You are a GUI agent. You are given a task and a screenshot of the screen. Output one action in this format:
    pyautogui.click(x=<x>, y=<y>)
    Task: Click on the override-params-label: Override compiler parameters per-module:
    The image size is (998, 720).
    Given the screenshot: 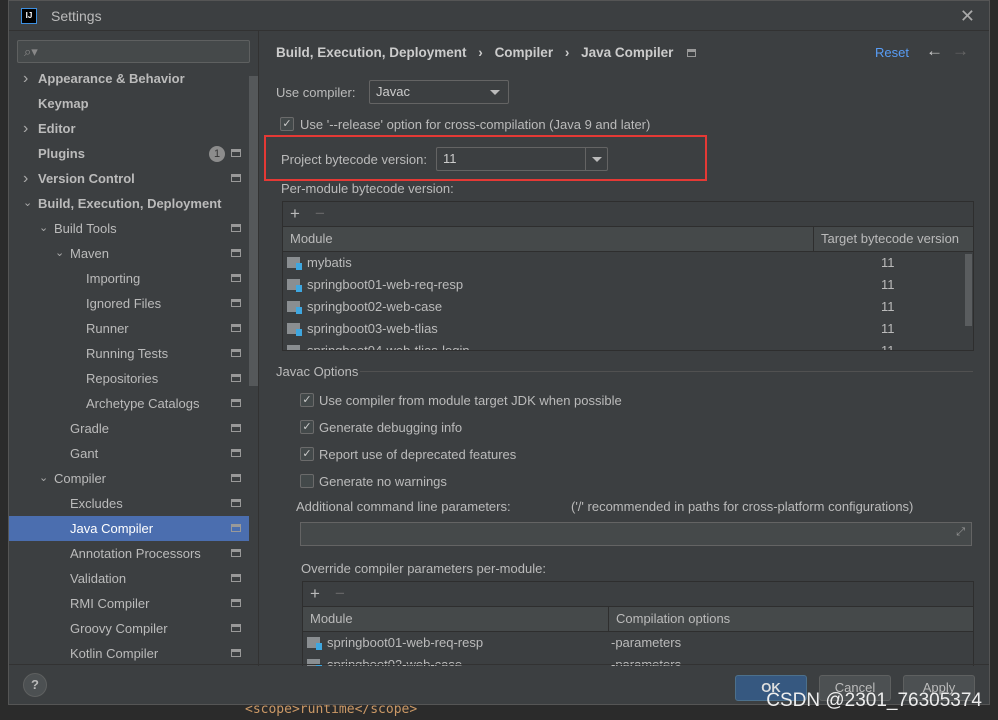 What is the action you would take?
    pyautogui.click(x=423, y=568)
    